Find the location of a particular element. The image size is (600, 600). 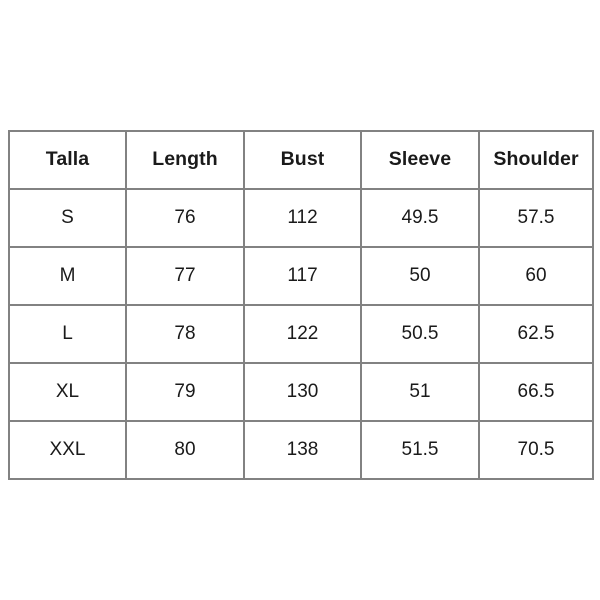

column-header-shoulder: Shoulder is located at coordinates (536, 160).